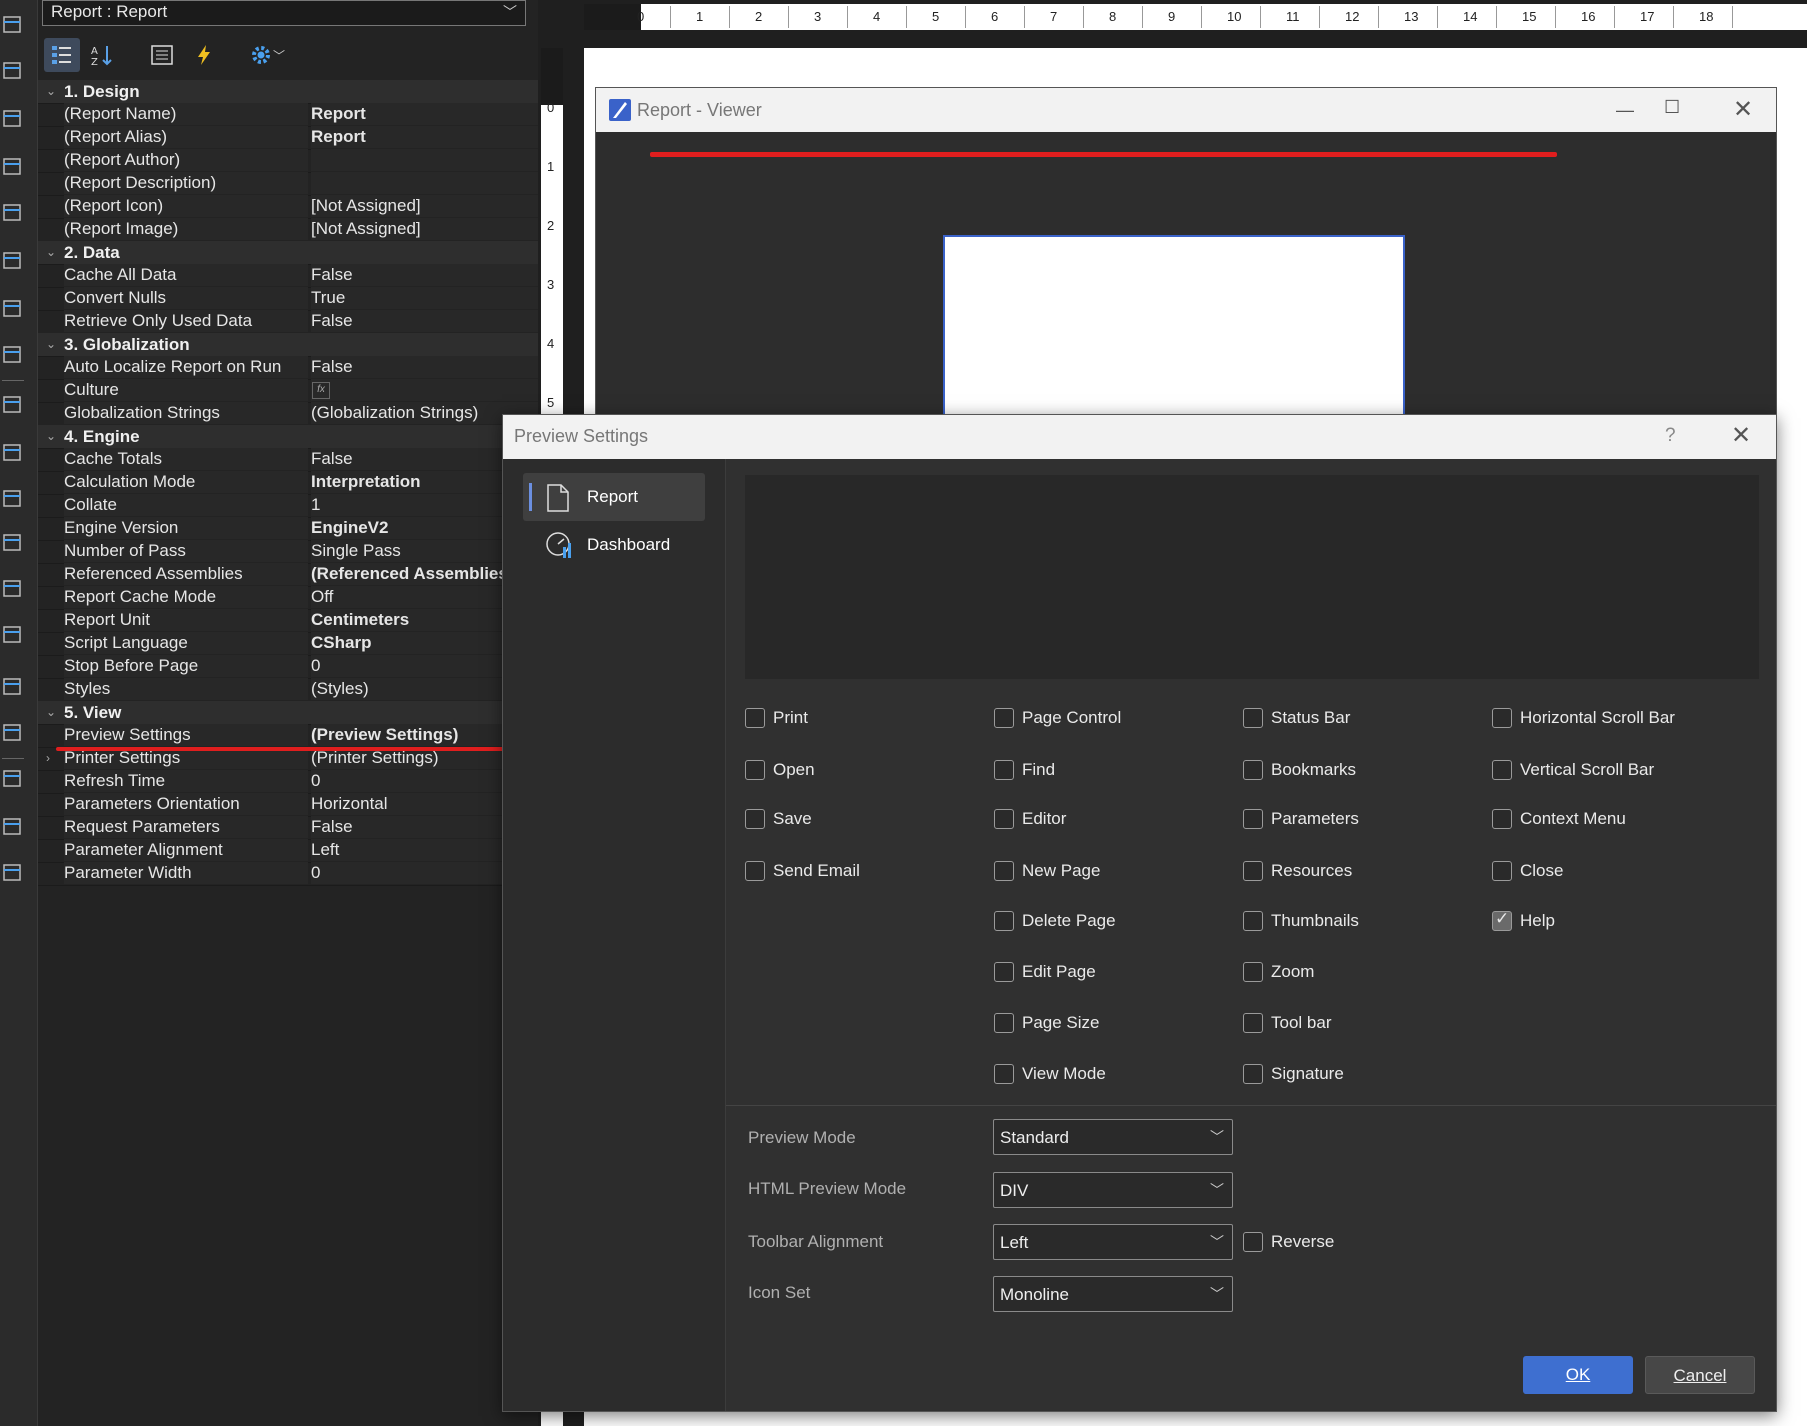 The height and width of the screenshot is (1426, 1807). Describe the element at coordinates (288, 690) in the screenshot. I see `property-row: Styles (Styles)` at that location.